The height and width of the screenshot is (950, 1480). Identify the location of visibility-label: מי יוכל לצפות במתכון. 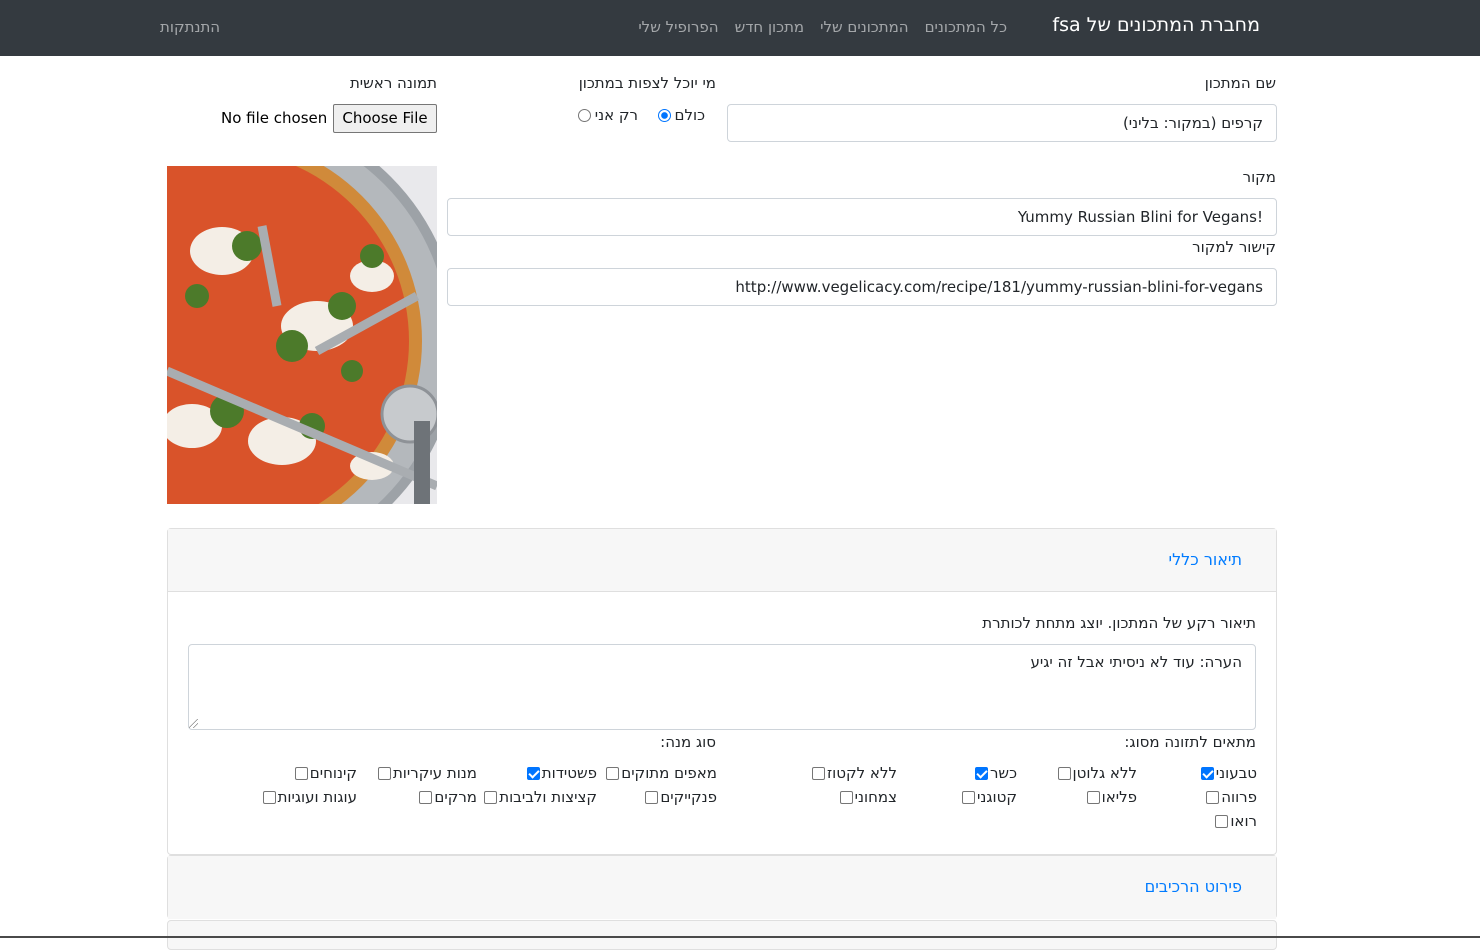
(647, 83).